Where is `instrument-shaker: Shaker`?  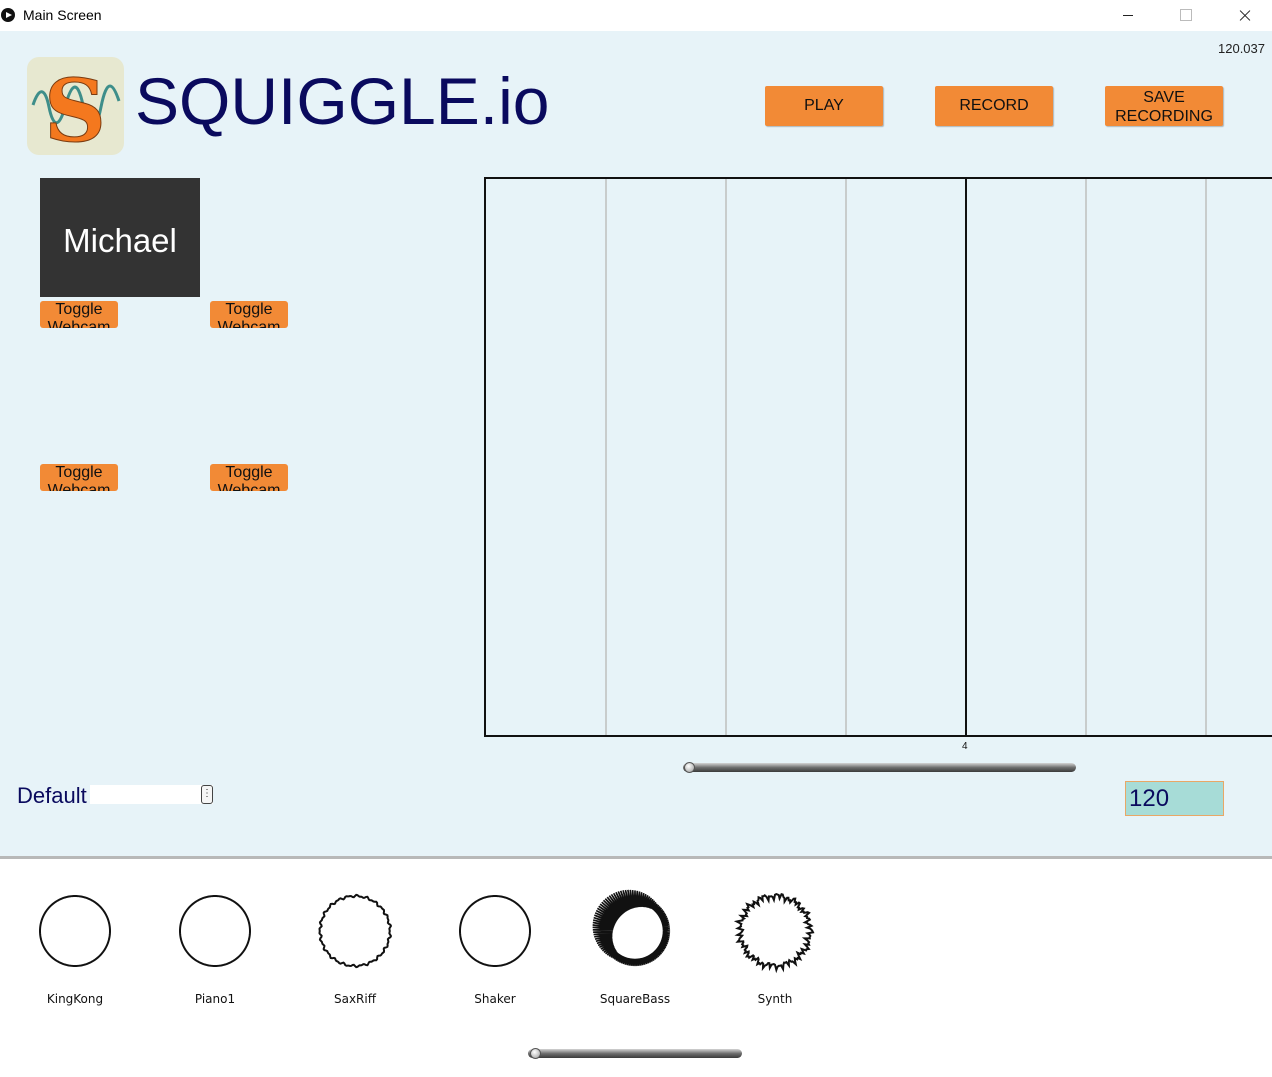 instrument-shaker: Shaker is located at coordinates (495, 944).